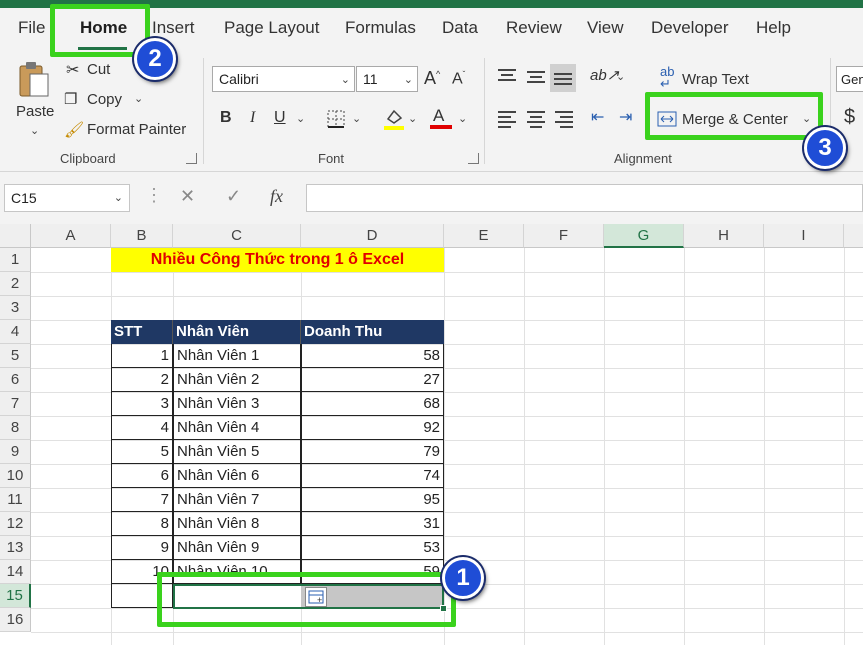 Image resolution: width=863 pixels, height=645 pixels. What do you see at coordinates (15, 428) in the screenshot?
I see `row-header-8: 8` at bounding box center [15, 428].